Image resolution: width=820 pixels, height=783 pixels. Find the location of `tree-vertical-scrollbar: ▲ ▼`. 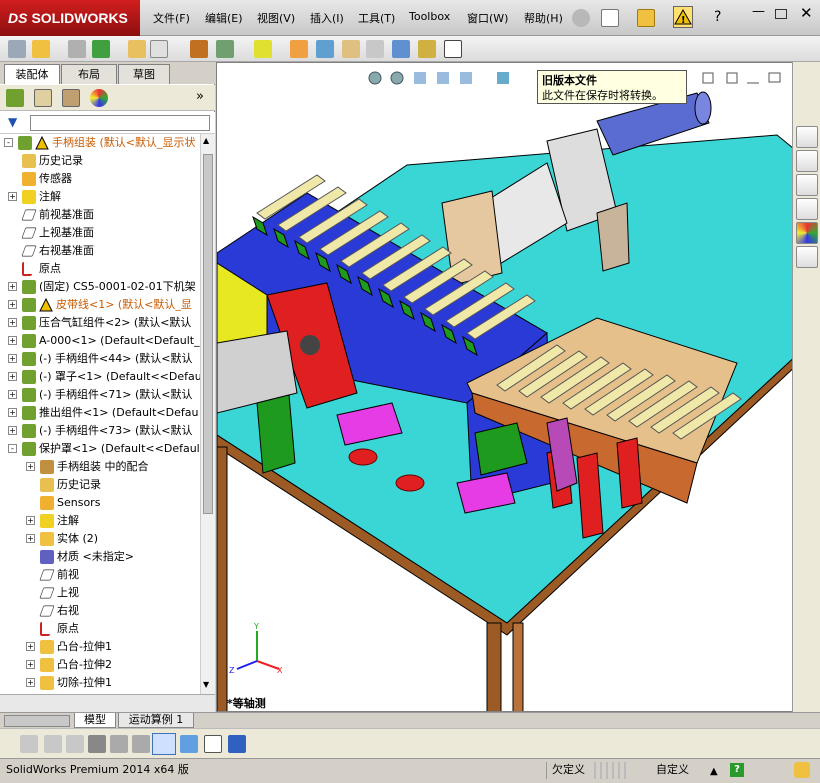

tree-vertical-scrollbar: ▲ ▼ is located at coordinates (207, 414).